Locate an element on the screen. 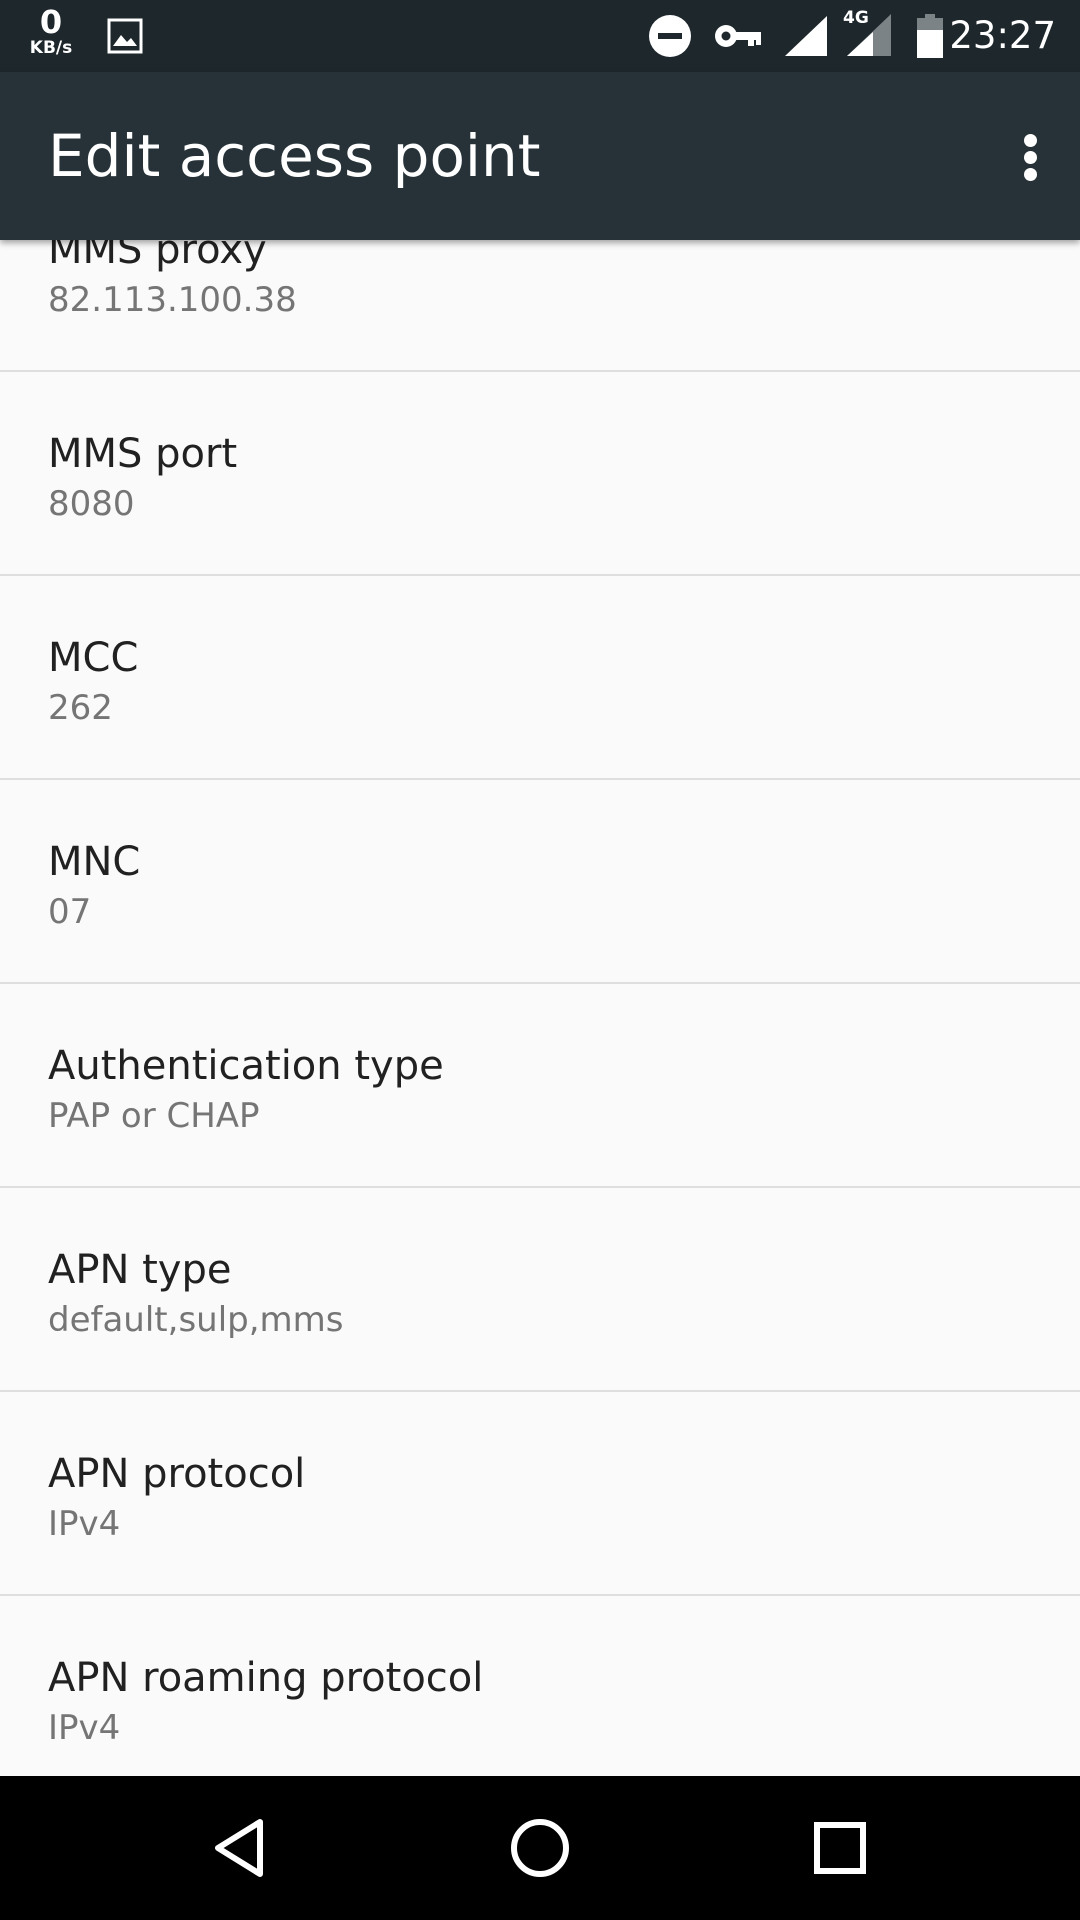 Image resolution: width=1080 pixels, height=1920 pixels. pref-mnc: MNC 07 is located at coordinates (540, 882).